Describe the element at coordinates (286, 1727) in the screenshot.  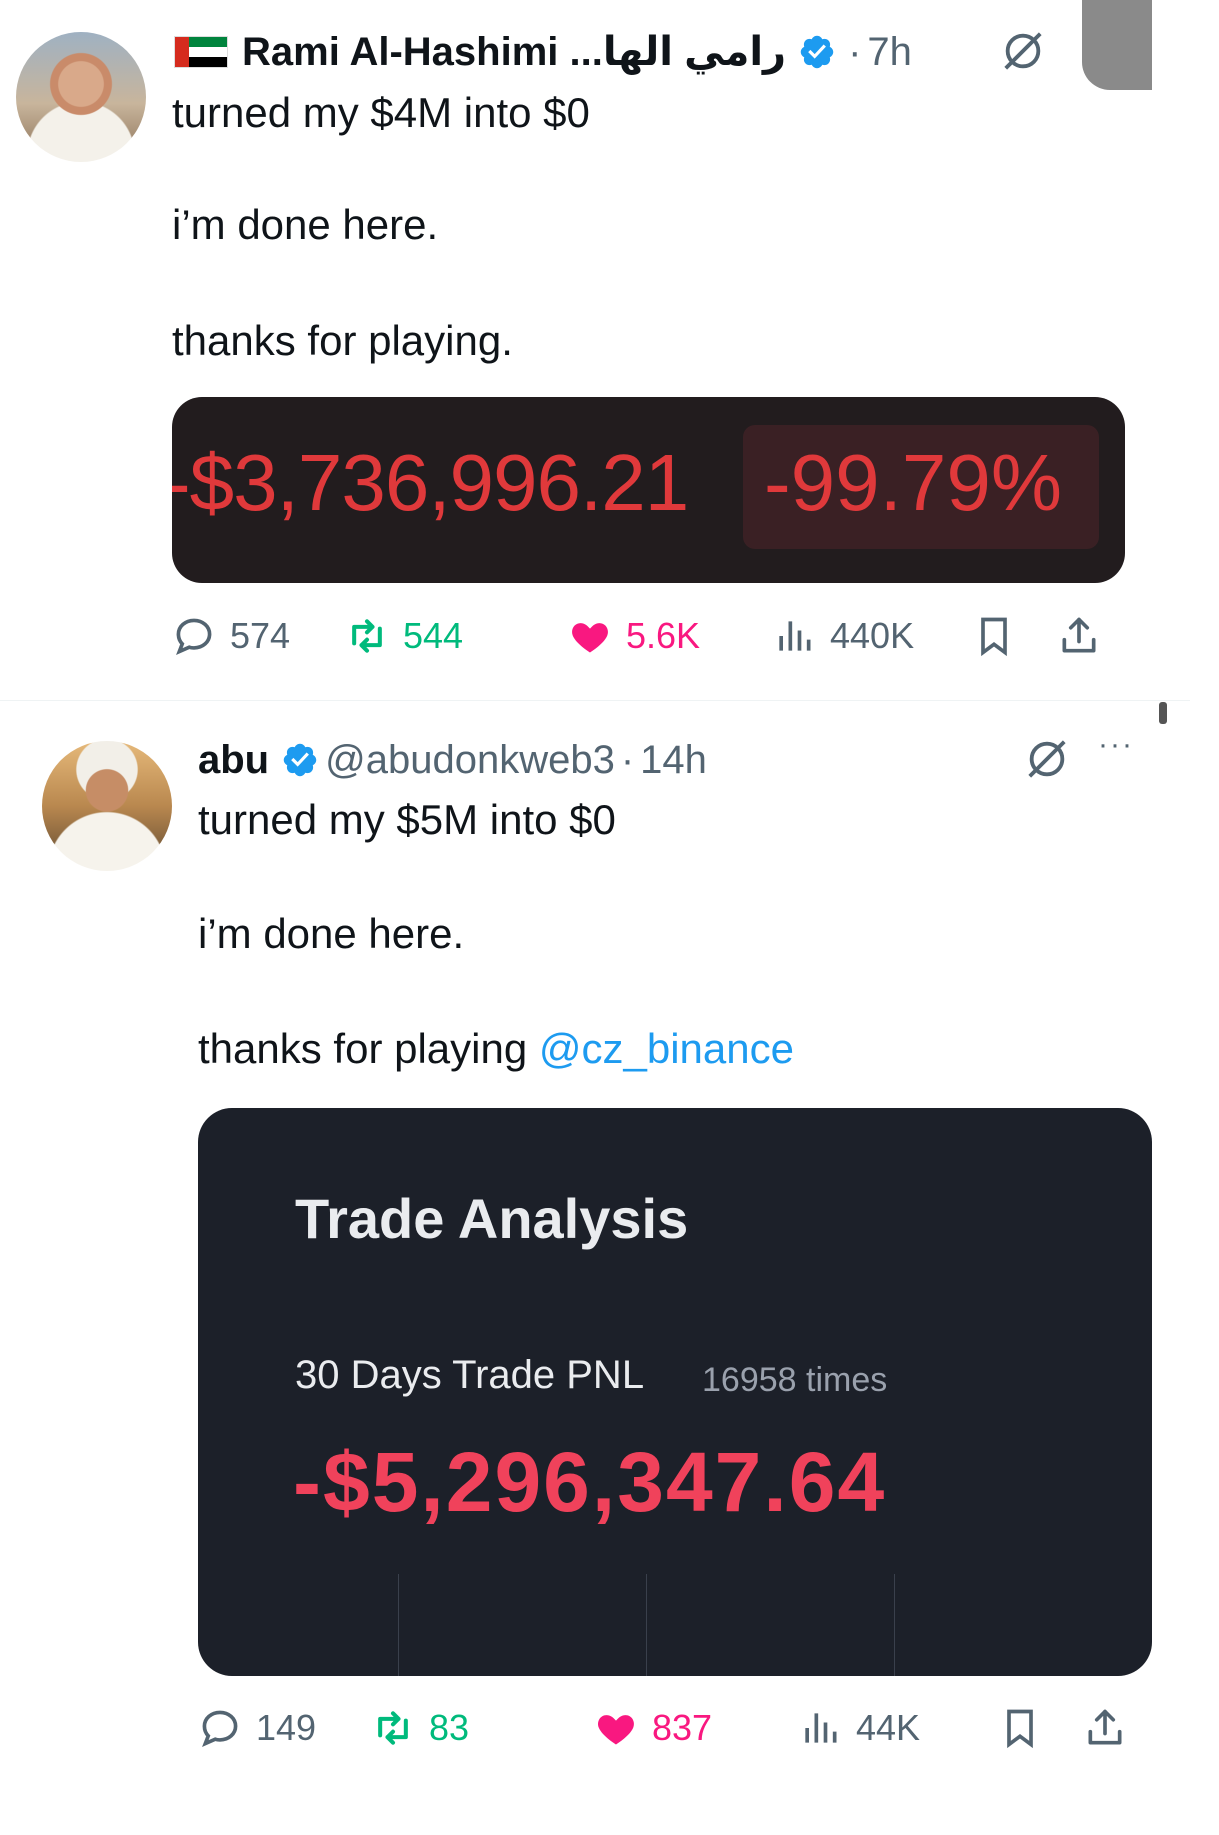
I see `reply-count: 149` at that location.